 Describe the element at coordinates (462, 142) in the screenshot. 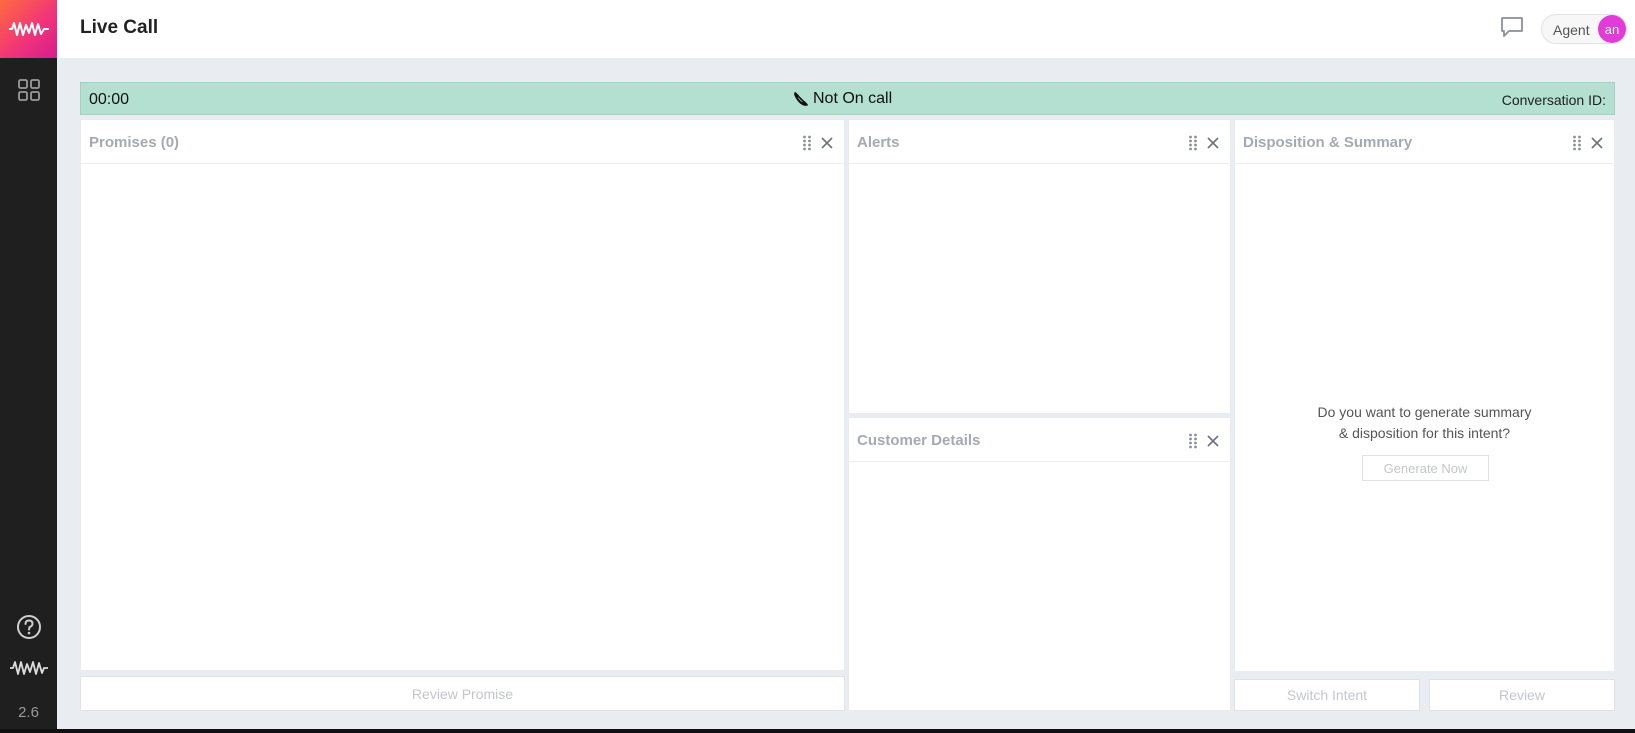

I see `promises-panel-header: Promises (0)` at that location.